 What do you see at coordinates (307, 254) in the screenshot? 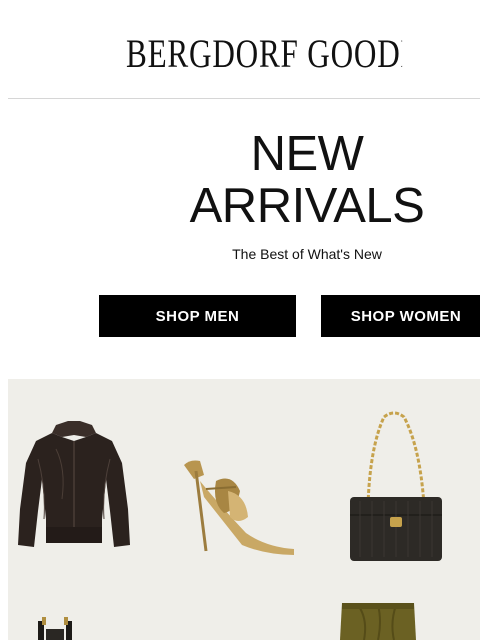
I see `hero-subtitle: The Best of What's New` at bounding box center [307, 254].